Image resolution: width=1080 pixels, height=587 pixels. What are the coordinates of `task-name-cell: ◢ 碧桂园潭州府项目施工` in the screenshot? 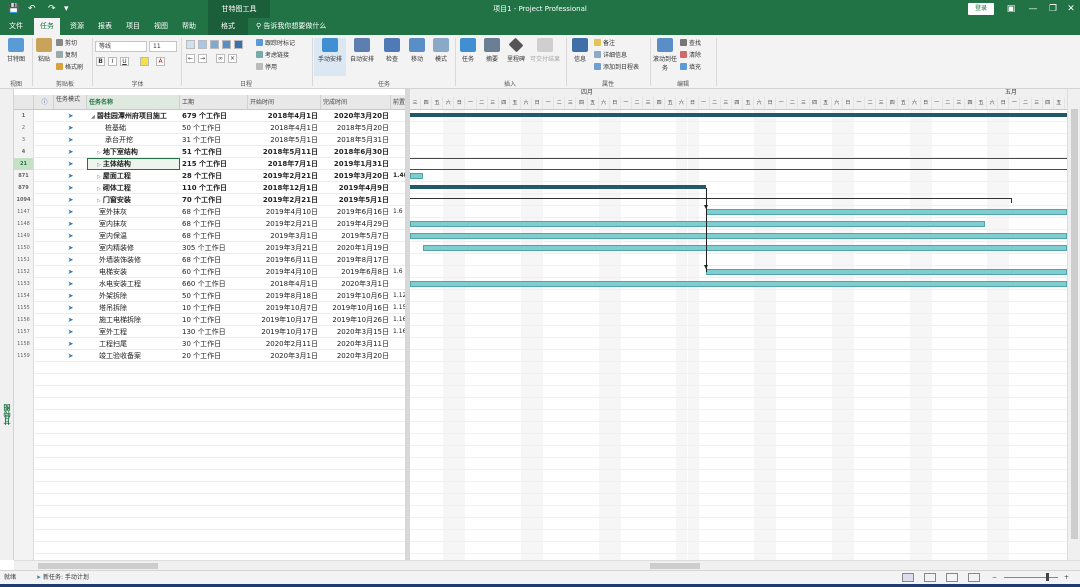 It's located at (133, 116).